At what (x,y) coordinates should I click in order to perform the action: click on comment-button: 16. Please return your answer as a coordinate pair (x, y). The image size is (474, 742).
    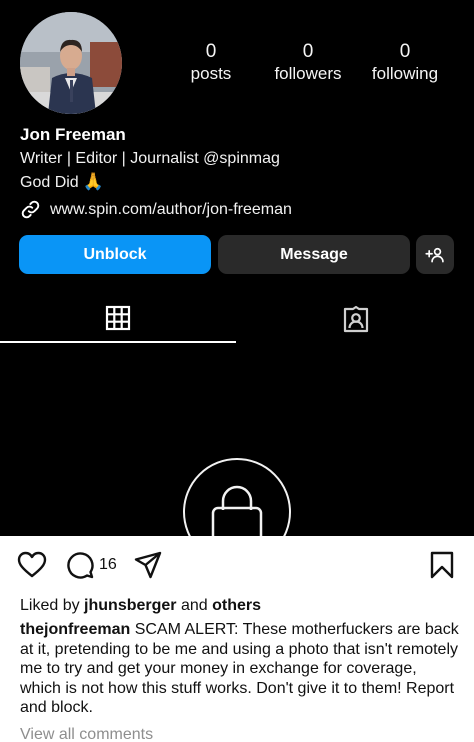
    Looking at the image, I should click on (91, 565).